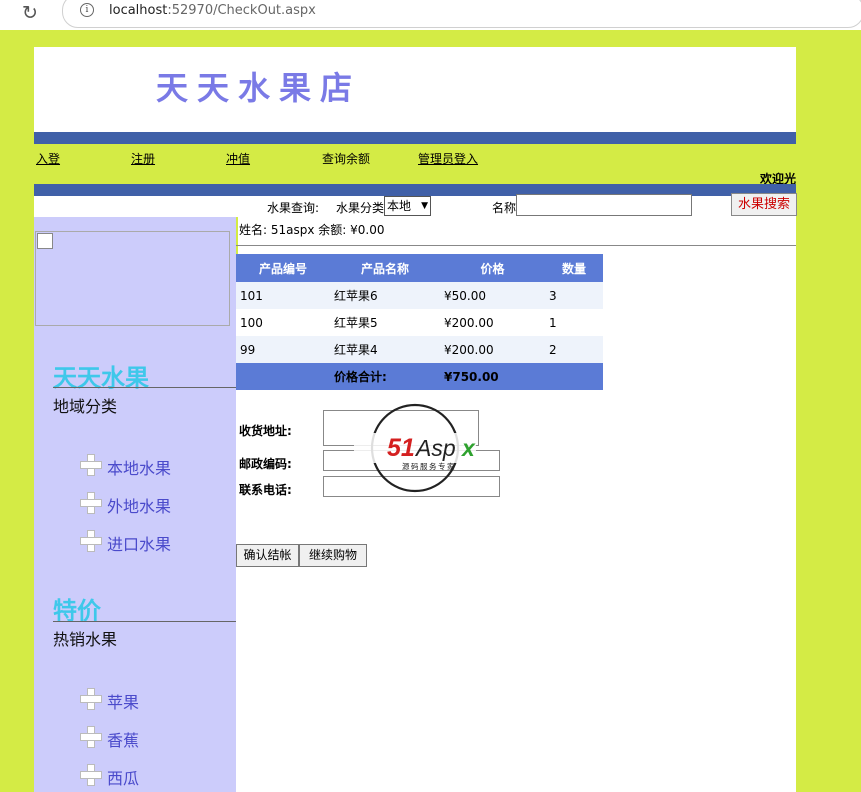  What do you see at coordinates (123, 778) in the screenshot?
I see `sidebar-item-label: 西瓜` at bounding box center [123, 778].